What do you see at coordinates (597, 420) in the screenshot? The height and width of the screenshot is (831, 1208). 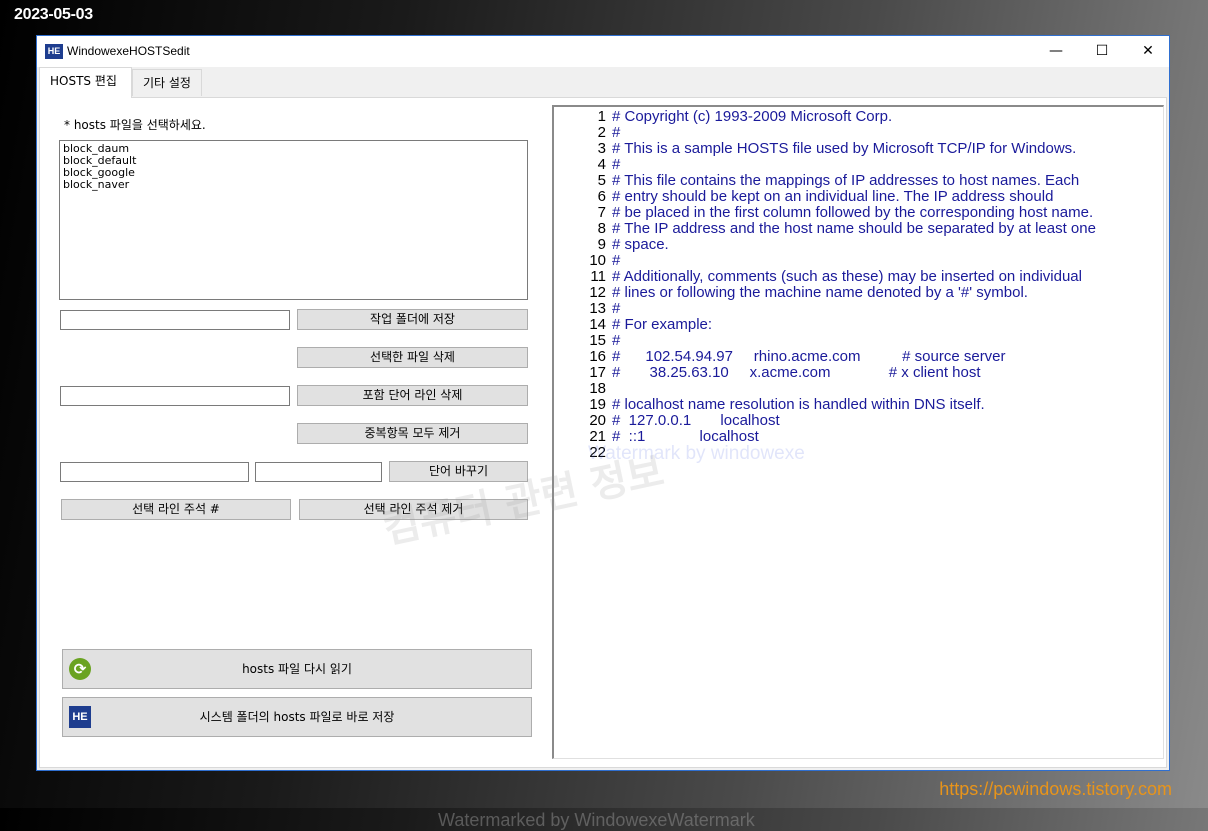 I see `line-number: 20` at bounding box center [597, 420].